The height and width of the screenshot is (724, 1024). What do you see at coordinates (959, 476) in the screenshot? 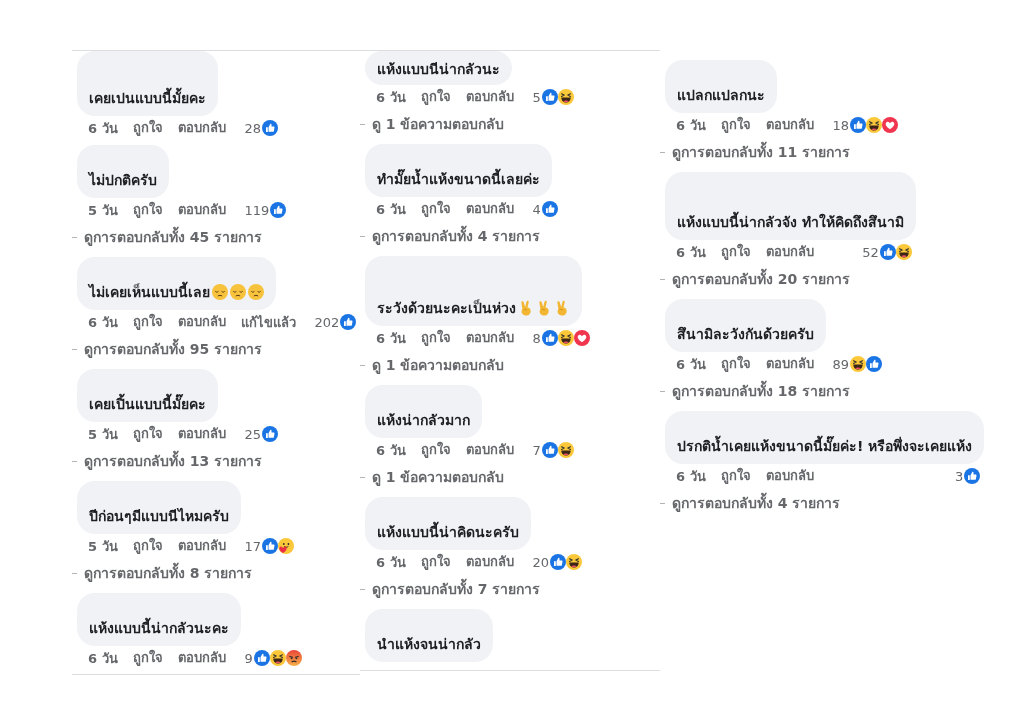
I see `reaction-count: 3` at bounding box center [959, 476].